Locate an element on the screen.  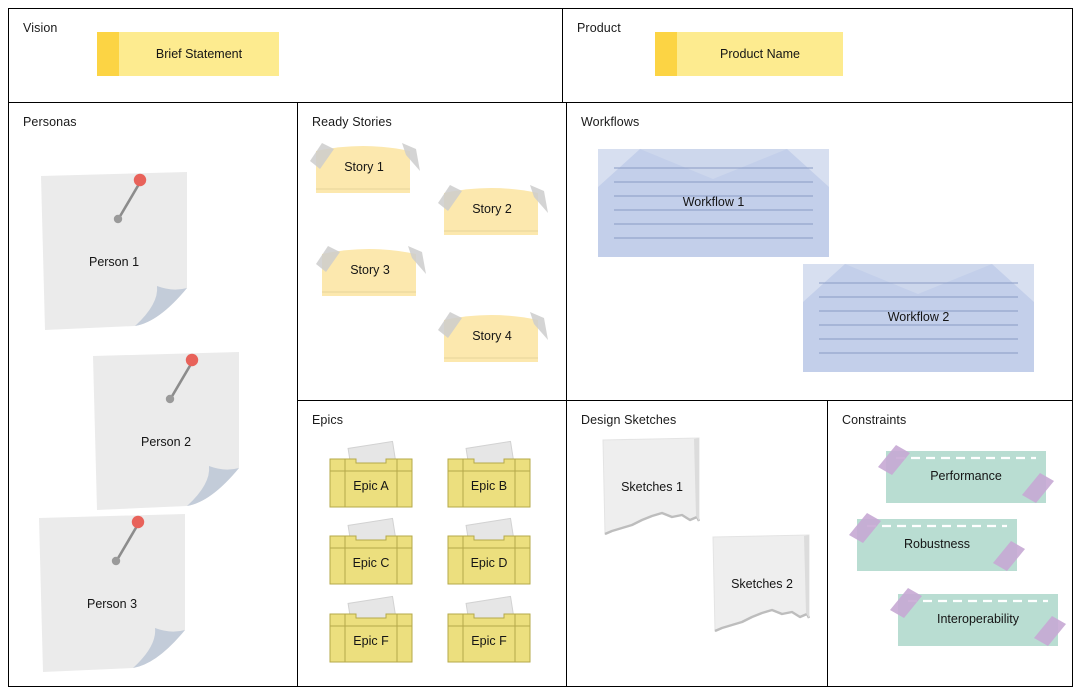
sketch-card: Sketches 1 is located at coordinates (652, 486).